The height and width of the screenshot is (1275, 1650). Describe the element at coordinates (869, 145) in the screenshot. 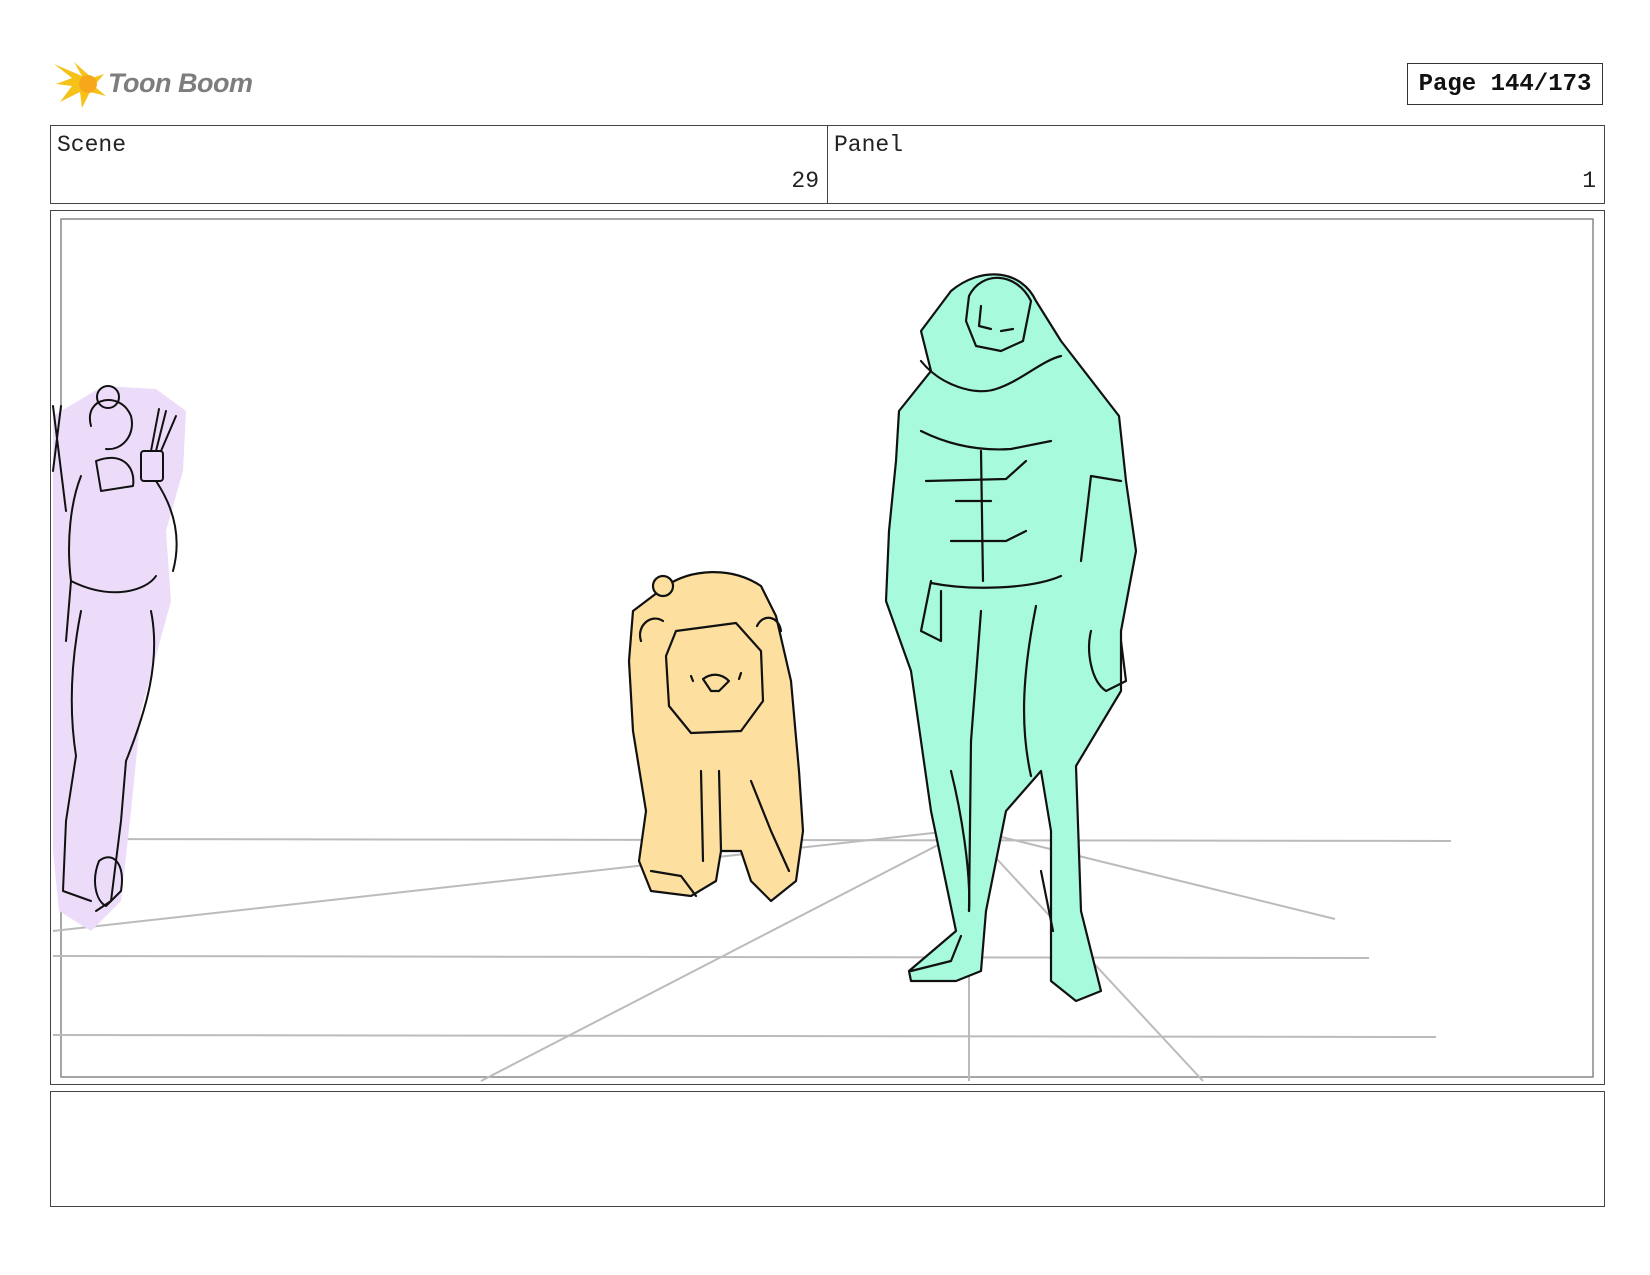

I see `panel-label: Panel` at that location.